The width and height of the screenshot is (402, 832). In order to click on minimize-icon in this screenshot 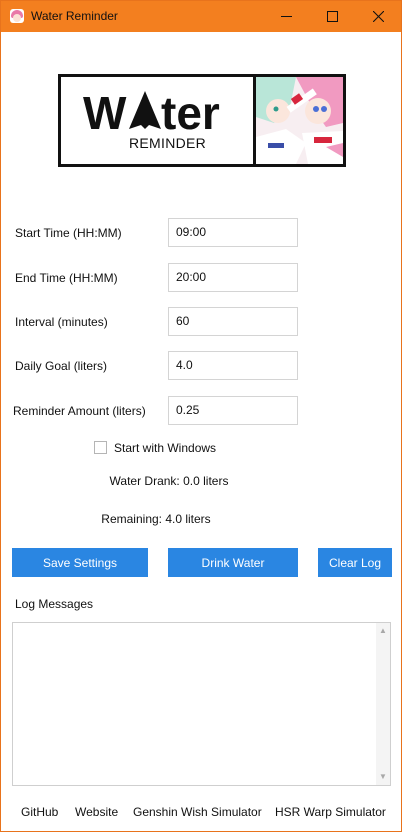, I will do `click(286, 16)`.